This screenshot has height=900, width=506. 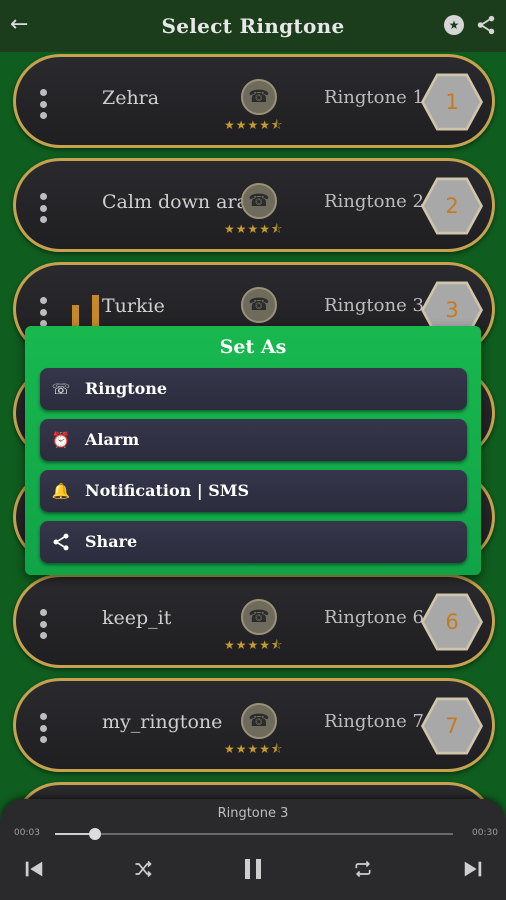 What do you see at coordinates (61, 389) in the screenshot?
I see `phone-ringing-icon: ☏` at bounding box center [61, 389].